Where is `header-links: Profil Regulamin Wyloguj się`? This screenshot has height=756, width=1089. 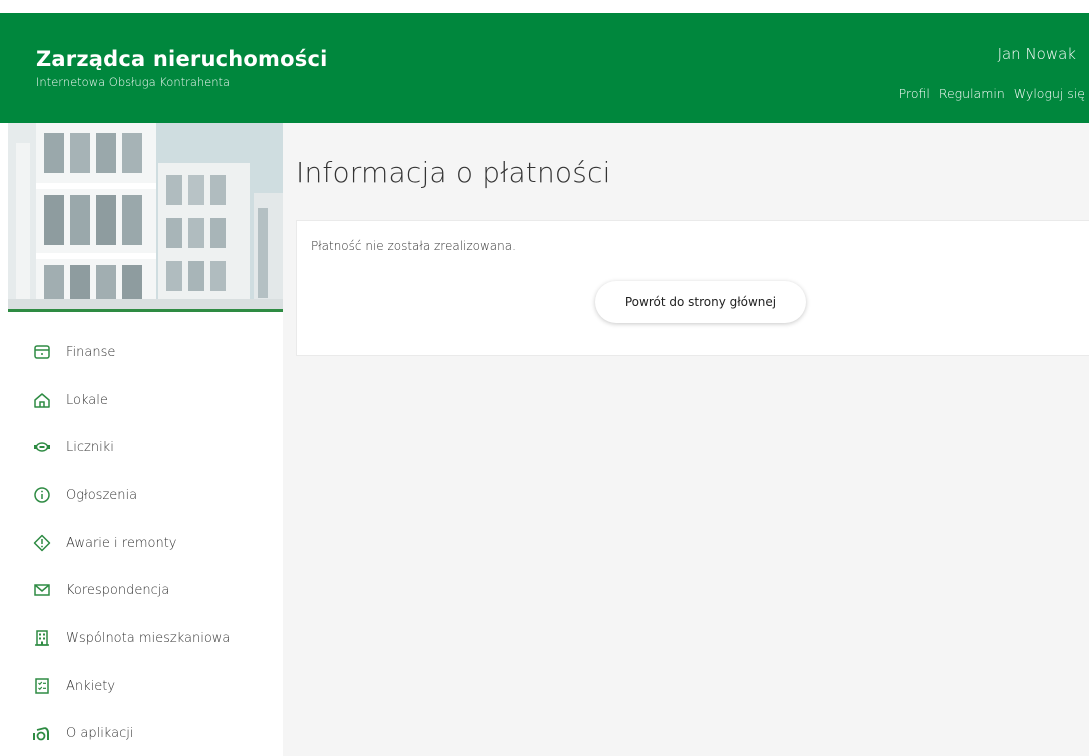
header-links: Profil Regulamin Wyloguj się is located at coordinates (992, 93).